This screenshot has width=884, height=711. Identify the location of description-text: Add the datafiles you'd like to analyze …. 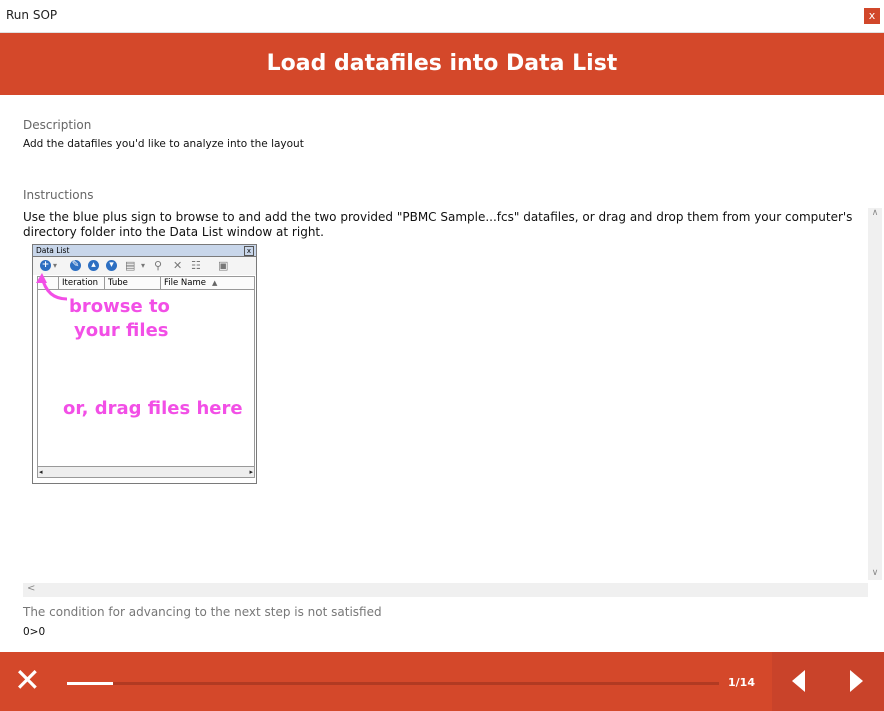
(163, 144).